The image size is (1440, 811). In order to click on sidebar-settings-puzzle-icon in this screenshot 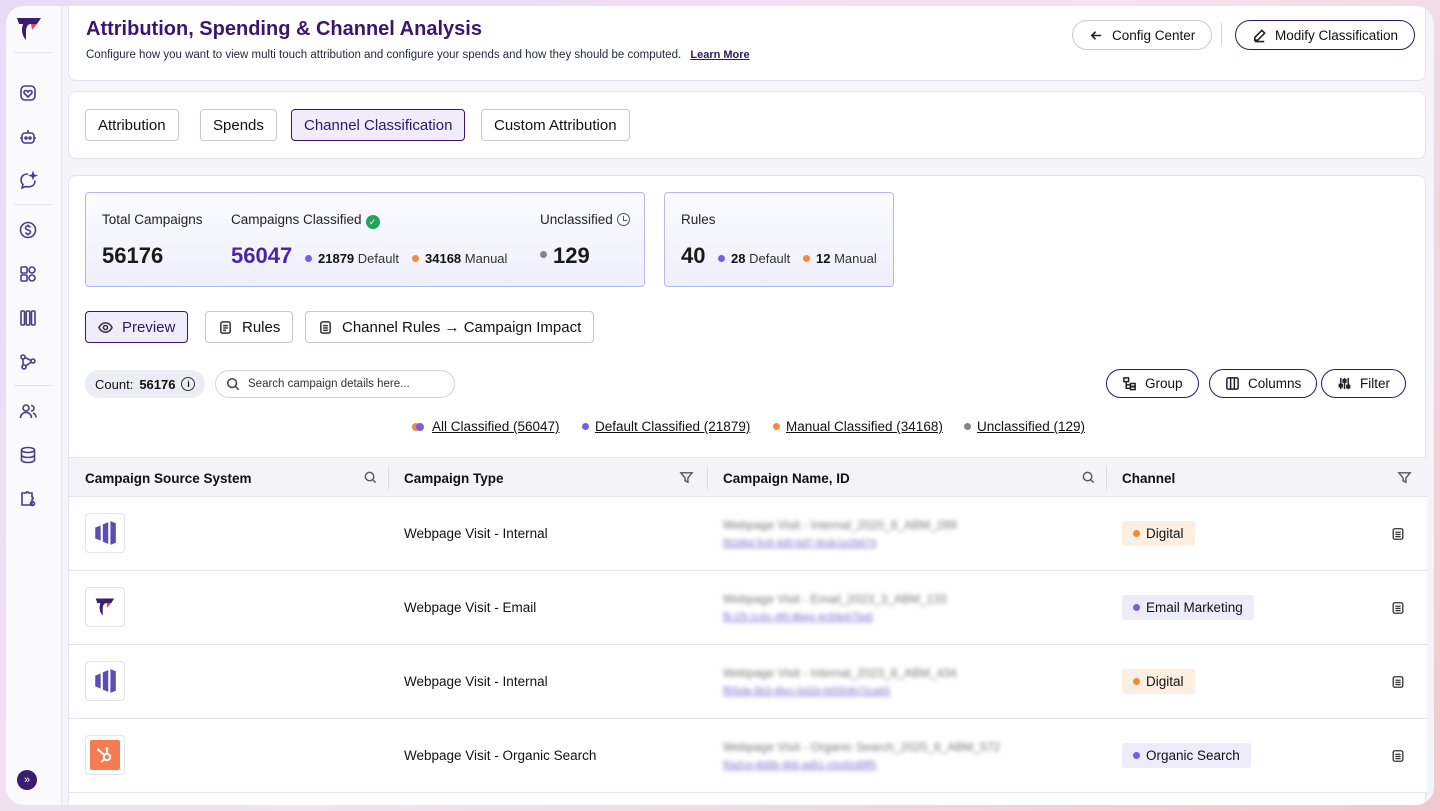, I will do `click(28, 499)`.